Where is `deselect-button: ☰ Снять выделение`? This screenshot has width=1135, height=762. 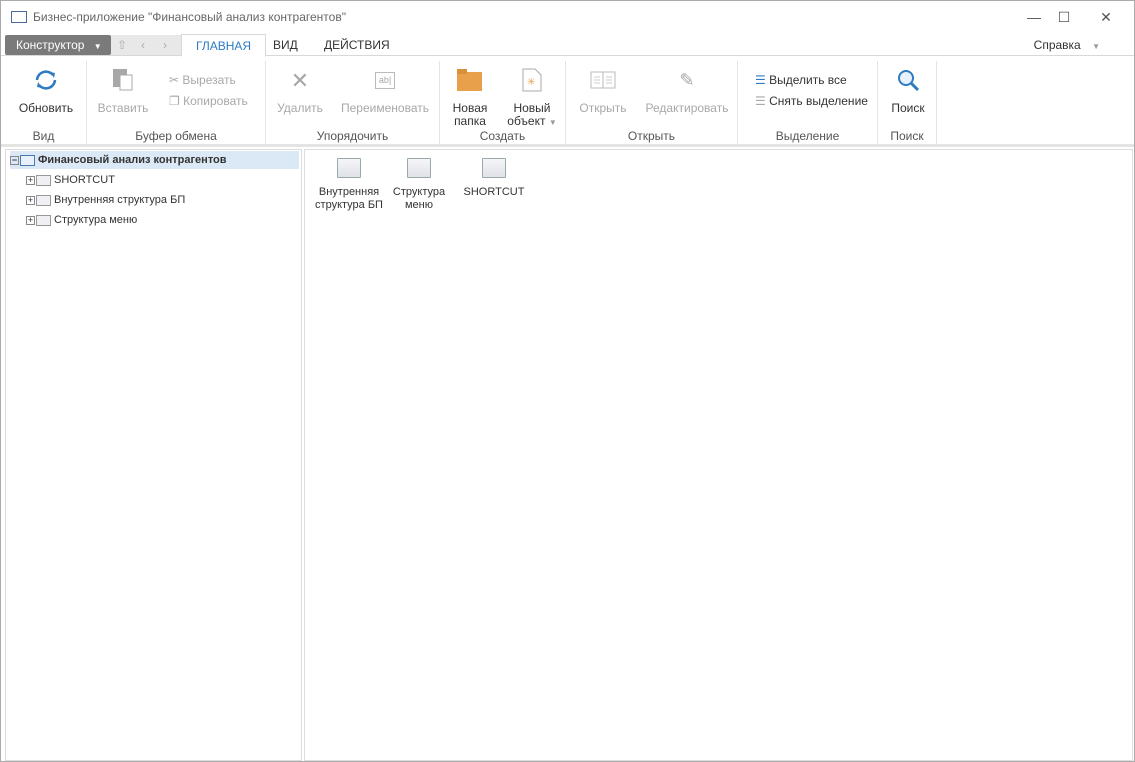 deselect-button: ☰ Снять выделение is located at coordinates (811, 101).